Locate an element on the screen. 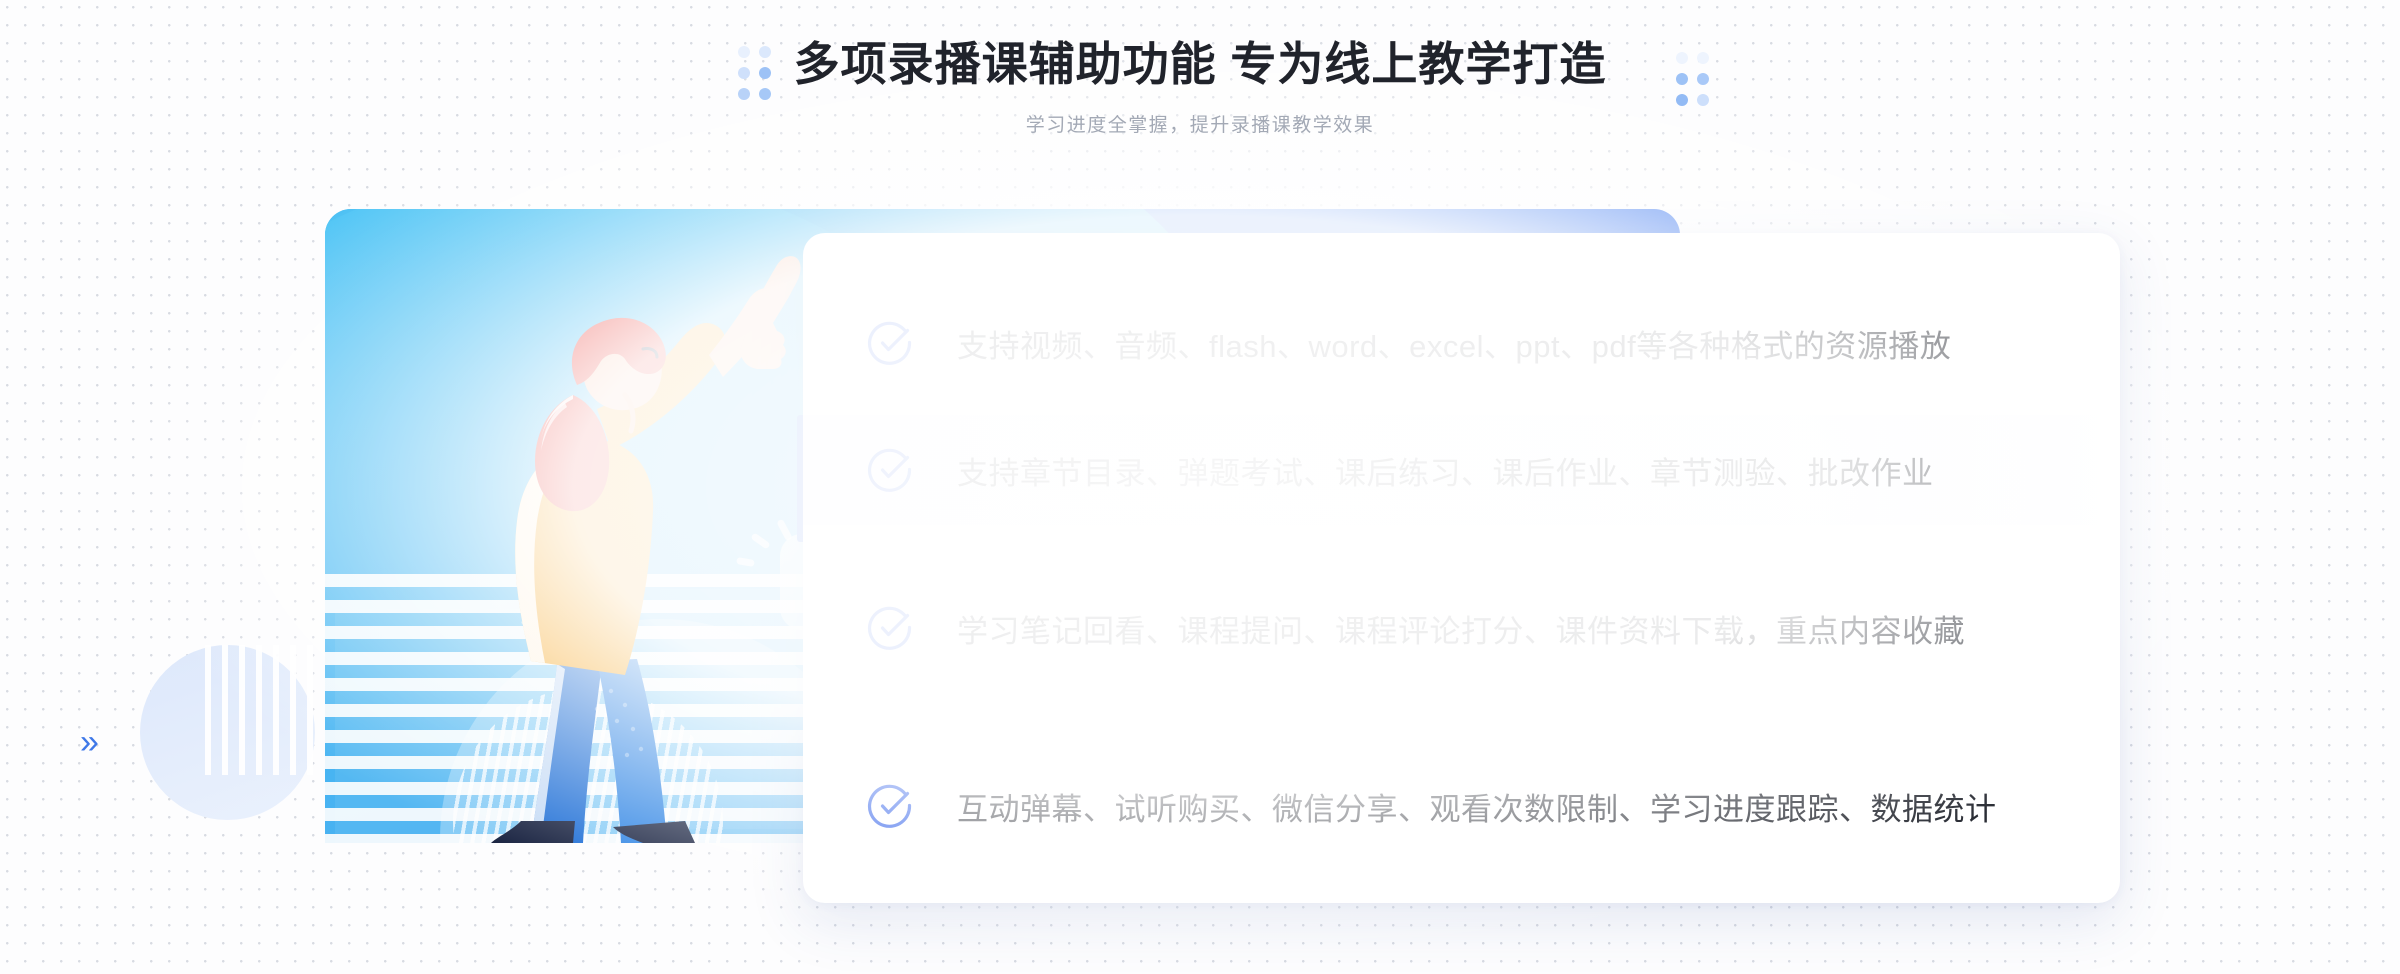  page-subtitle: 学习进度全掌握，提升录播课教学效果 is located at coordinates (1200, 125).